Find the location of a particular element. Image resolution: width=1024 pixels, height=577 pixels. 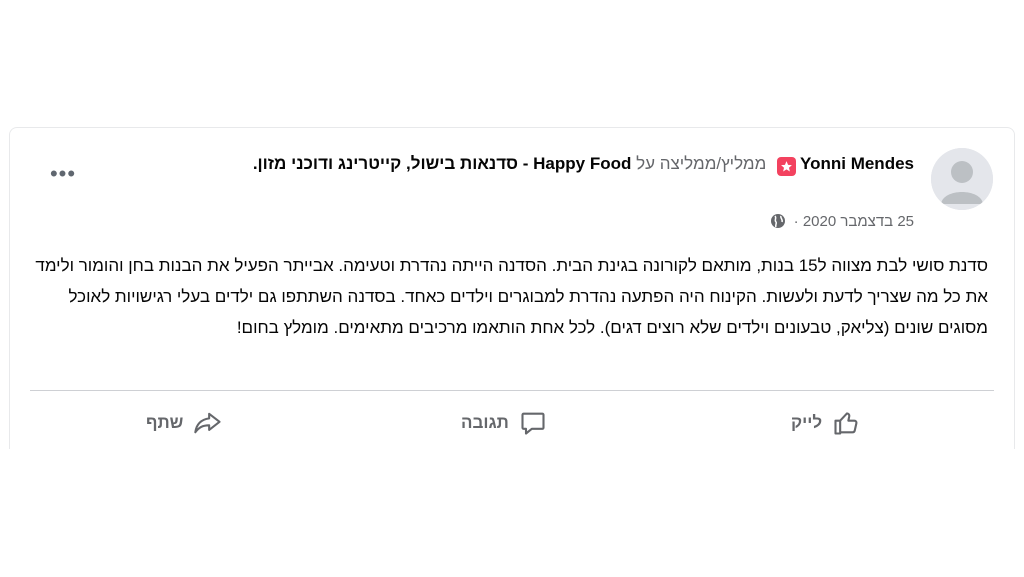

globe-icon is located at coordinates (778, 224).